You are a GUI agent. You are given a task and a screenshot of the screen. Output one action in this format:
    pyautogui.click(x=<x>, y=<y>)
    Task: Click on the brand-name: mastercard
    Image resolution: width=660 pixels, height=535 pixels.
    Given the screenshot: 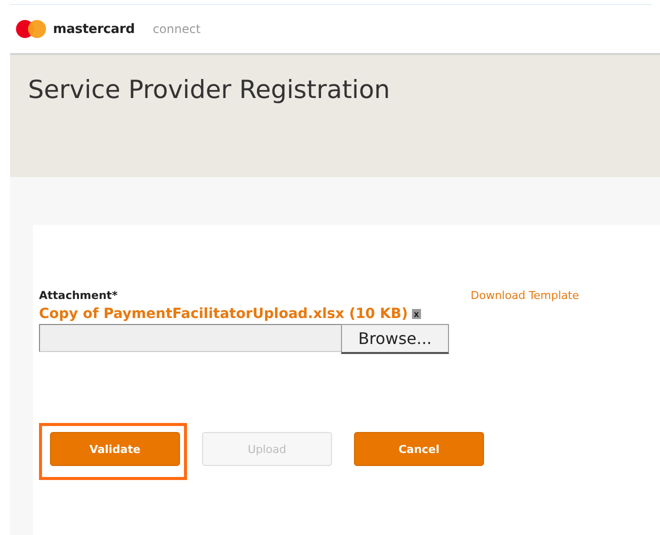 What is the action you would take?
    pyautogui.click(x=94, y=29)
    